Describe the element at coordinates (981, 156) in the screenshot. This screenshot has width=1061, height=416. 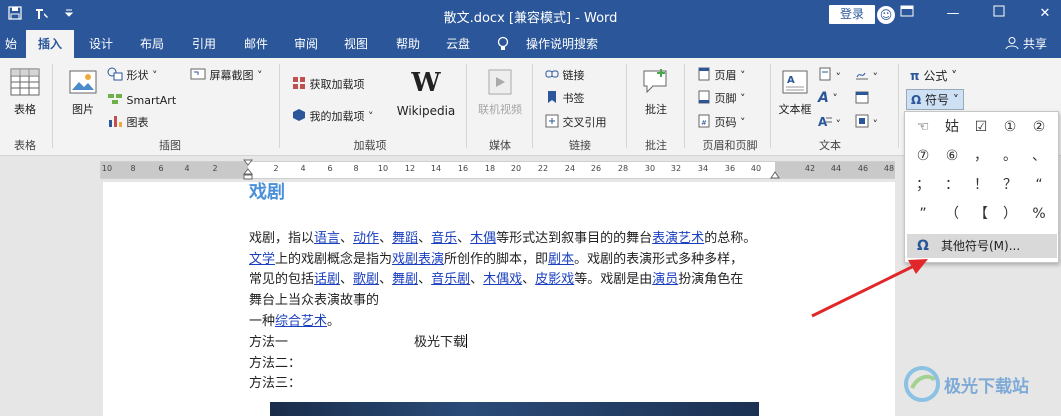
I see `symbol-cell: ，` at that location.